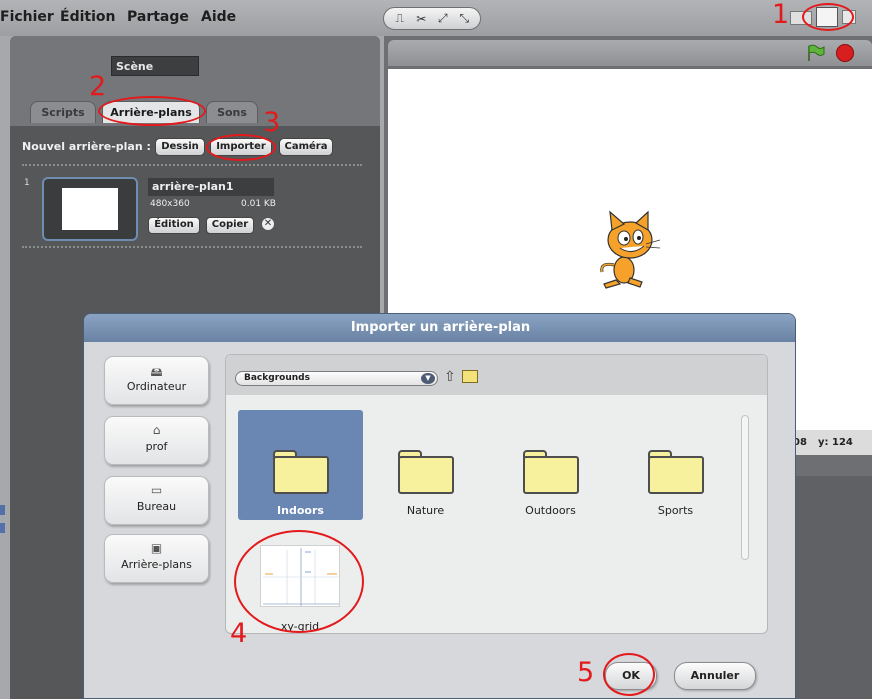  What do you see at coordinates (180, 147) in the screenshot?
I see `paint-button: Dessin` at bounding box center [180, 147].